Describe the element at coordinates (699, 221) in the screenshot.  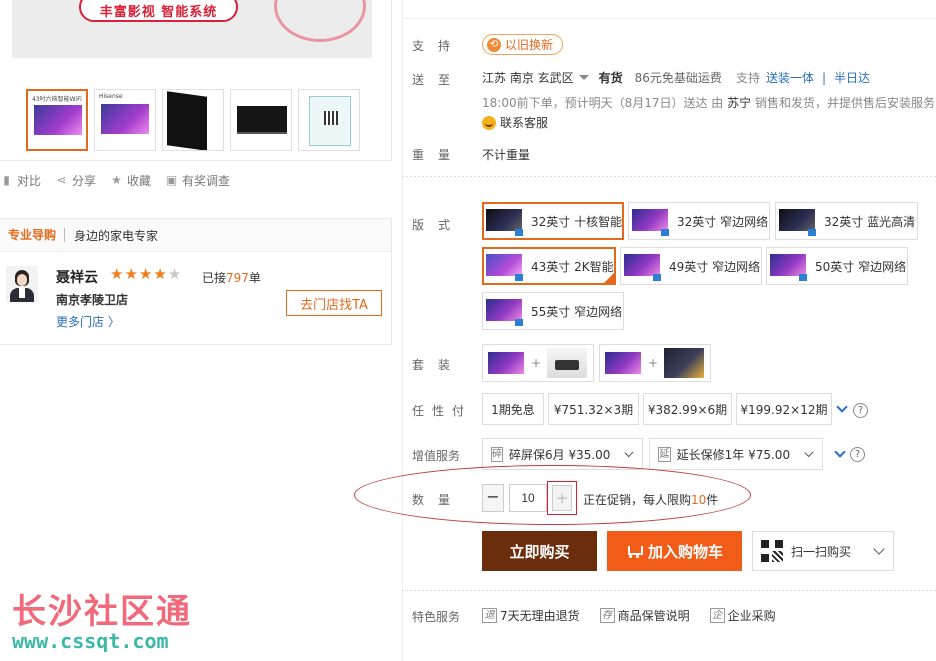
I see `version-option-2: 32英寸 窄边网络` at that location.